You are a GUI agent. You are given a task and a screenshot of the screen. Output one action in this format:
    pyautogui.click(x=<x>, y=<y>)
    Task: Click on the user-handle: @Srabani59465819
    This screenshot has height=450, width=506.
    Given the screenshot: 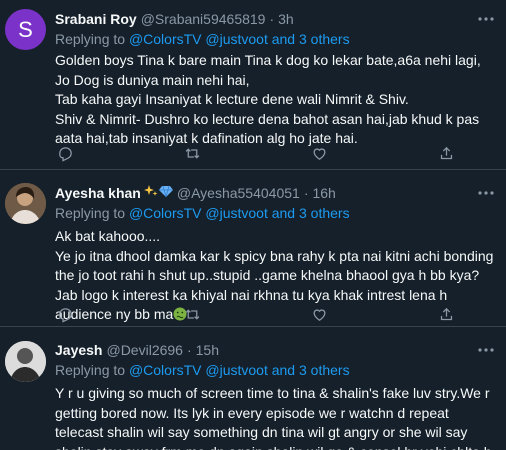 What is the action you would take?
    pyautogui.click(x=203, y=19)
    